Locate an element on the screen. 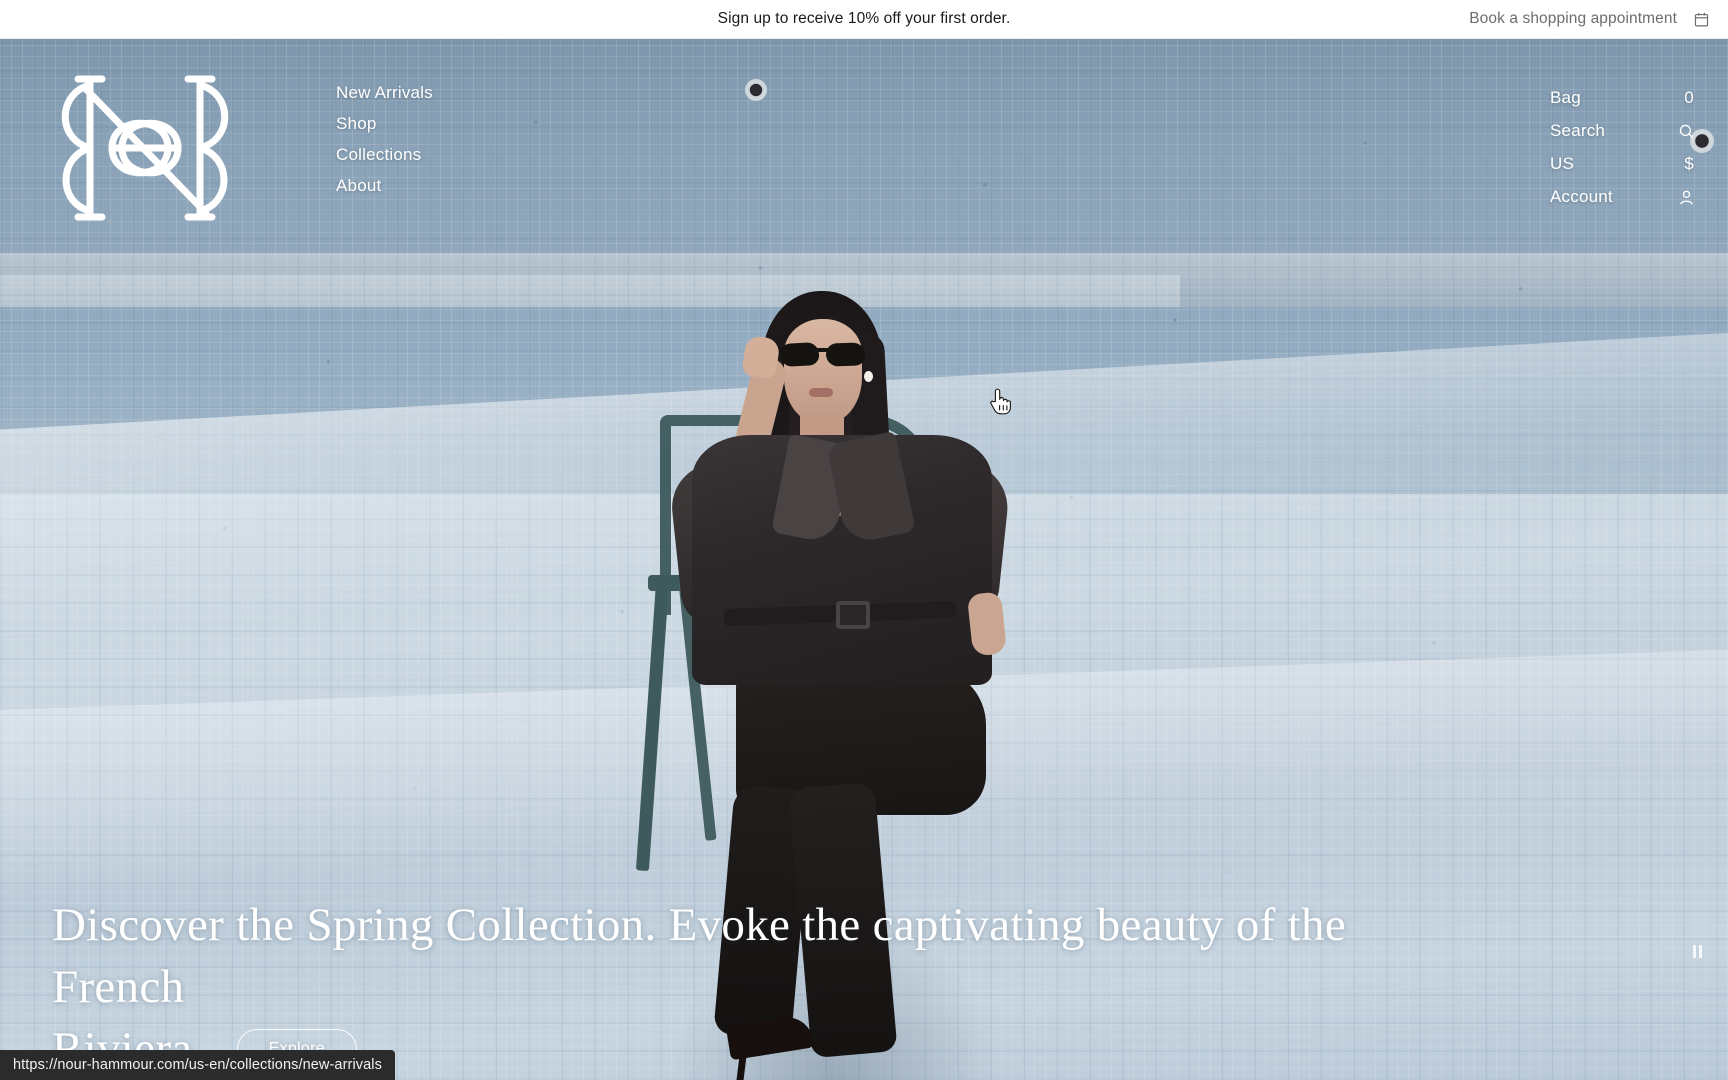  book-appointment-link: Book a shopping appointment is located at coordinates (1573, 19).